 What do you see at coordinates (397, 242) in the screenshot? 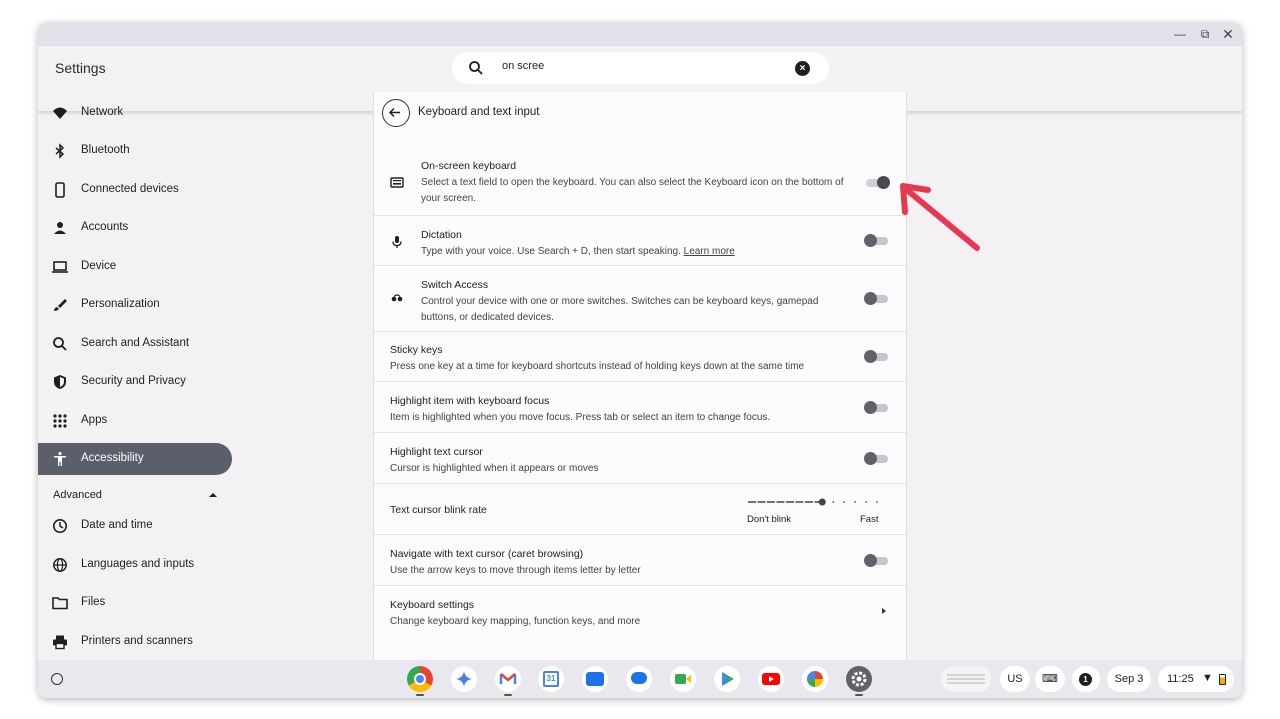
I see `mic-icon` at bounding box center [397, 242].